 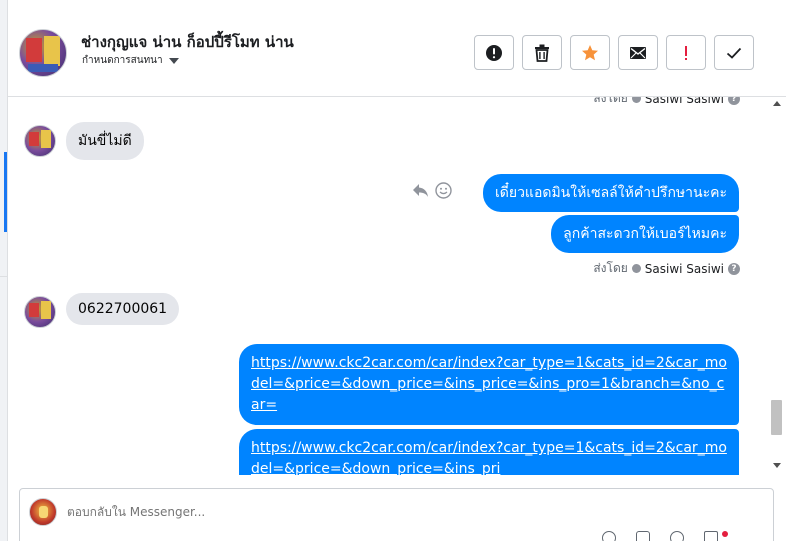 I want to click on done-button, so click(x=734, y=52).